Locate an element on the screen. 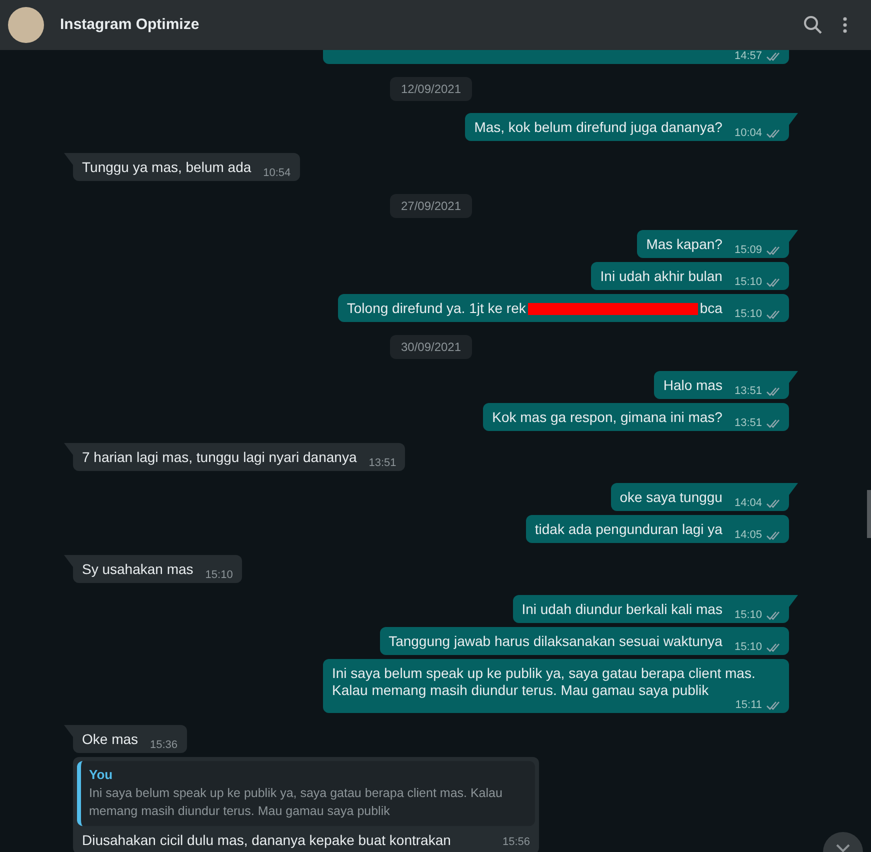 This screenshot has width=871, height=852. message-text: Oke mas is located at coordinates (110, 739).